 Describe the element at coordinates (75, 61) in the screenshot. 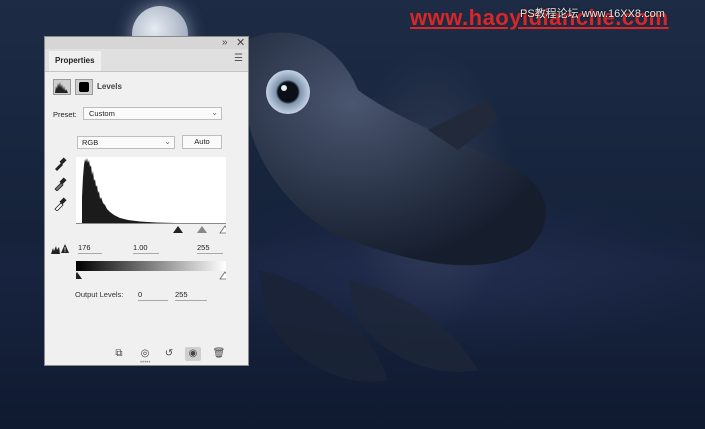

I see `tab-properties: Properties` at that location.